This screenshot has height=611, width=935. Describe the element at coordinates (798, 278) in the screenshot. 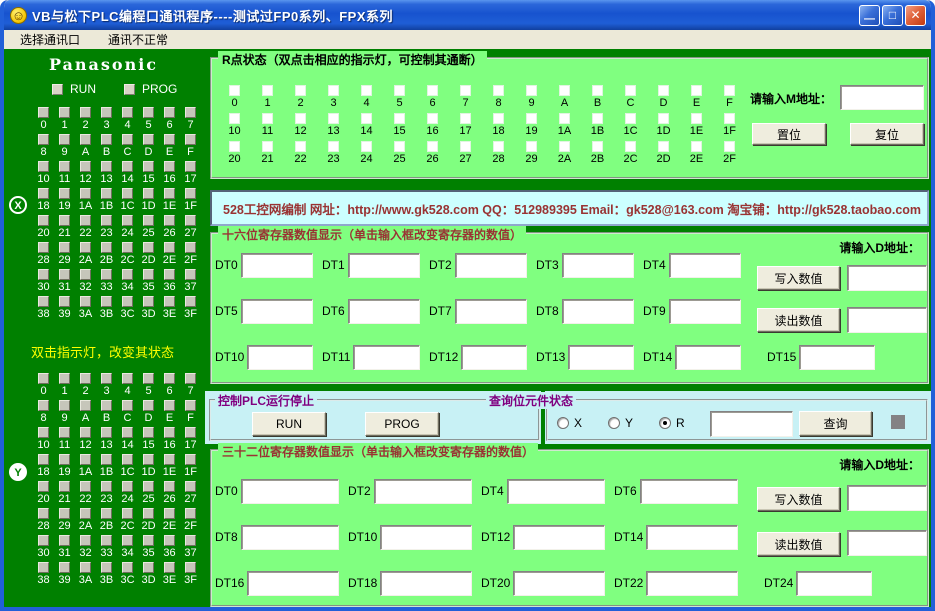

I see `write-value-button-16: 写入数值` at that location.